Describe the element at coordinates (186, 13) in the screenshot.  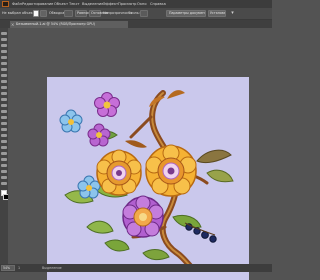
I see `document-setup-button: Параметры документа` at that location.